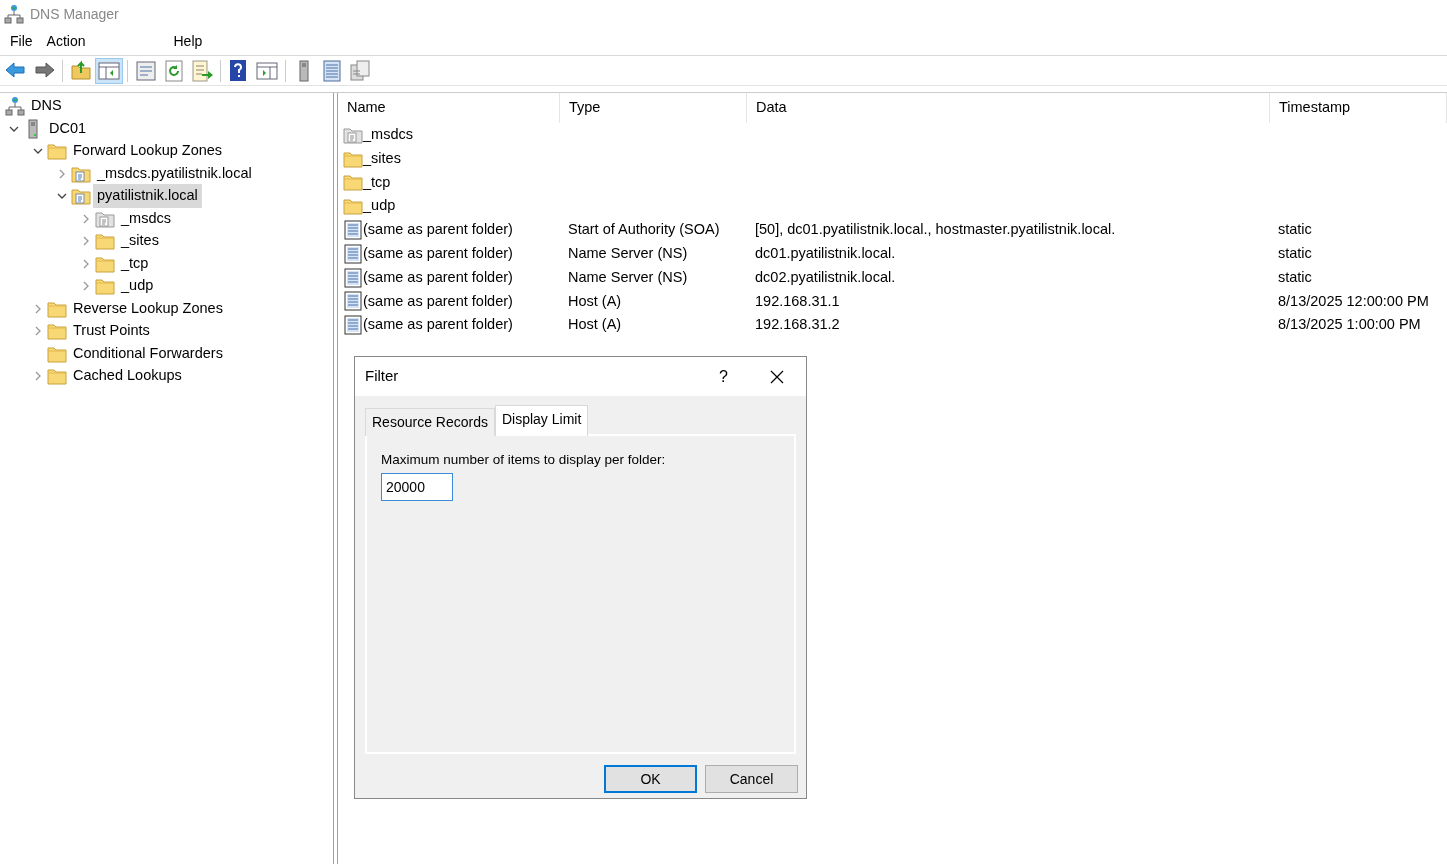 The height and width of the screenshot is (864, 1447). What do you see at coordinates (650, 779) in the screenshot?
I see `dialog-button: OK` at bounding box center [650, 779].